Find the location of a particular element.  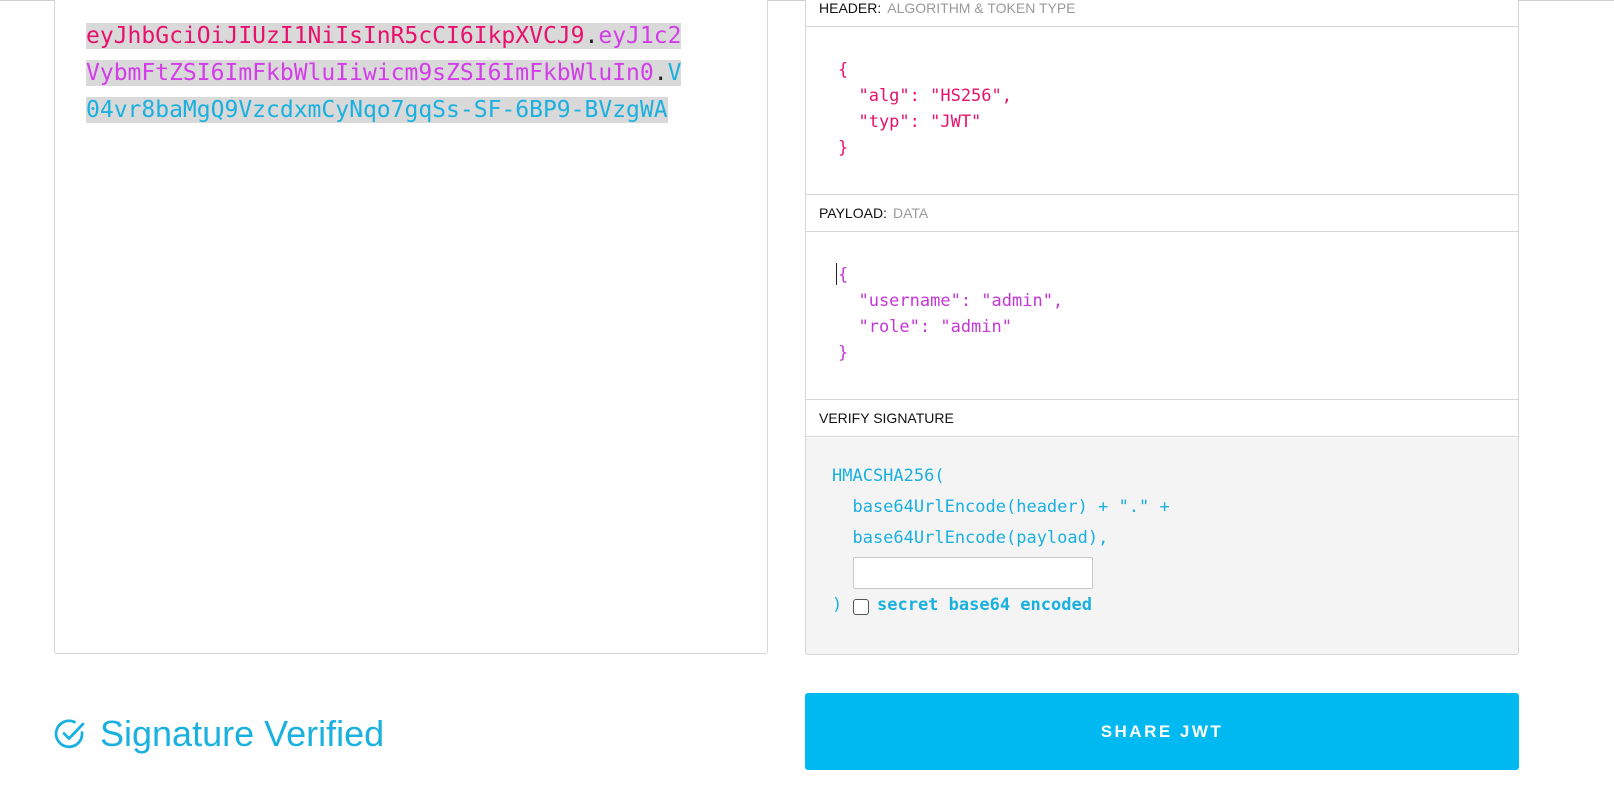

text-cursor is located at coordinates (836, 274).